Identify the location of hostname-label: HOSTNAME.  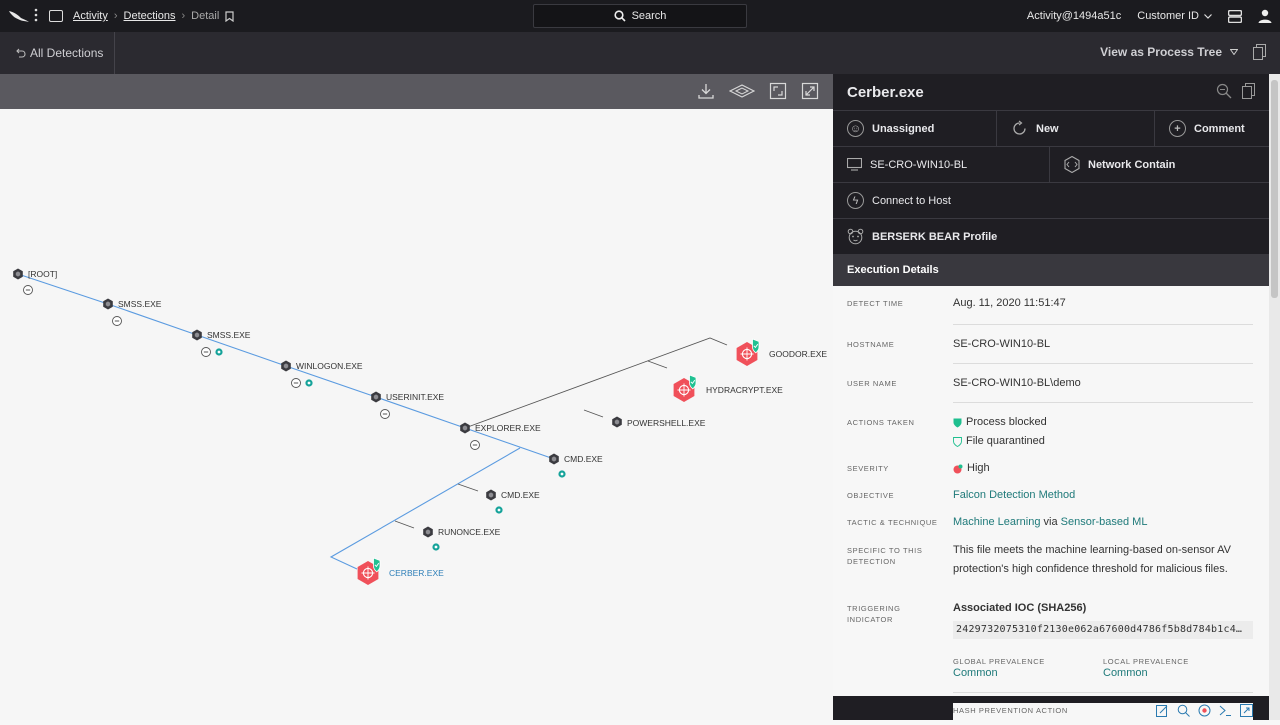
(871, 344).